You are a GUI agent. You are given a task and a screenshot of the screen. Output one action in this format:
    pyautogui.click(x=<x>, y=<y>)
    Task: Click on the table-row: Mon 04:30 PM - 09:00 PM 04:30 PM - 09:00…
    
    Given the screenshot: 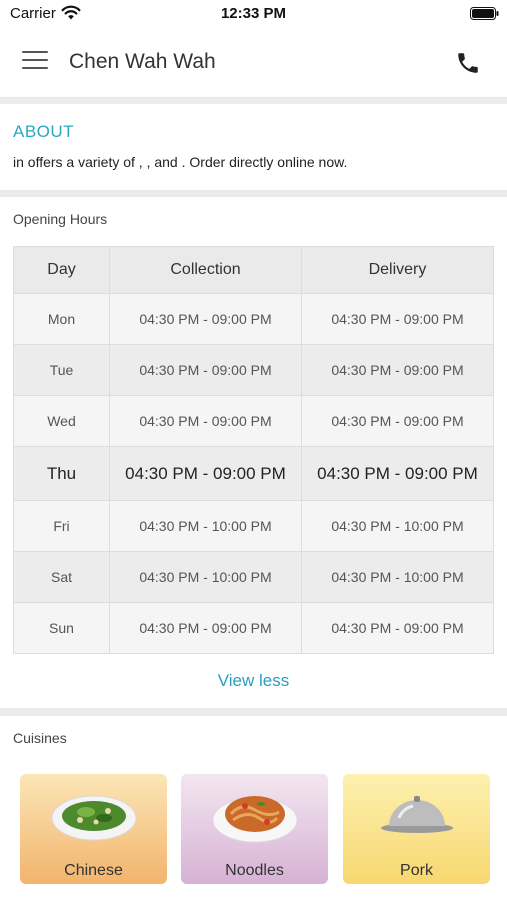 What is the action you would take?
    pyautogui.click(x=253, y=319)
    